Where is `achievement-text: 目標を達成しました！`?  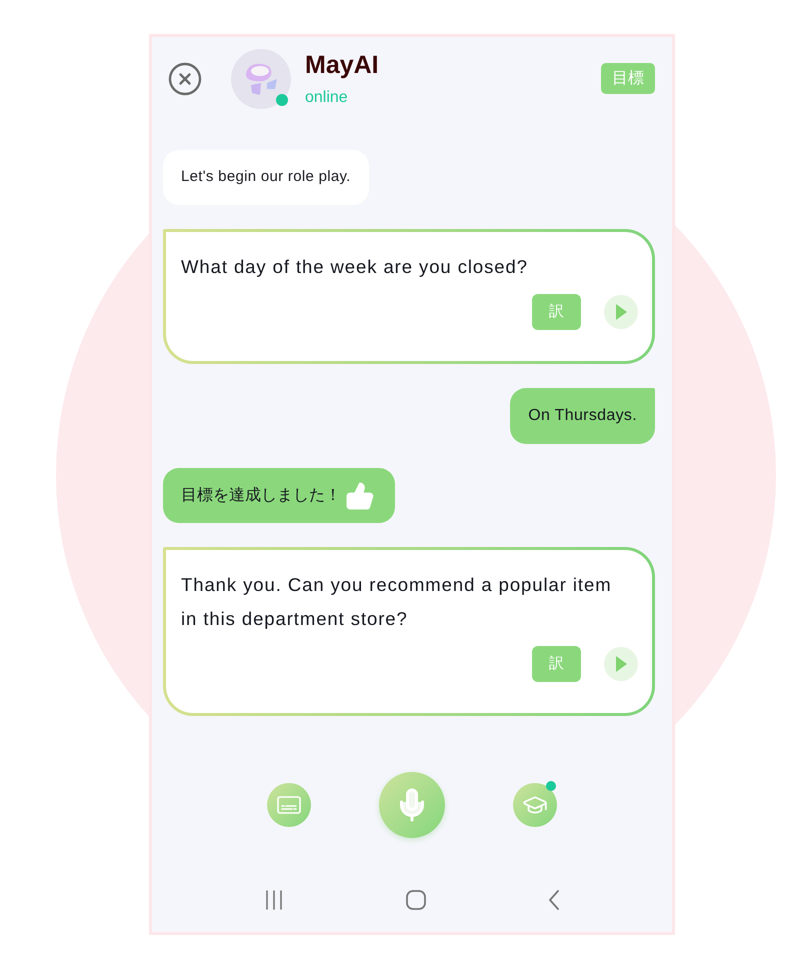 achievement-text: 目標を達成しました！ is located at coordinates (261, 496).